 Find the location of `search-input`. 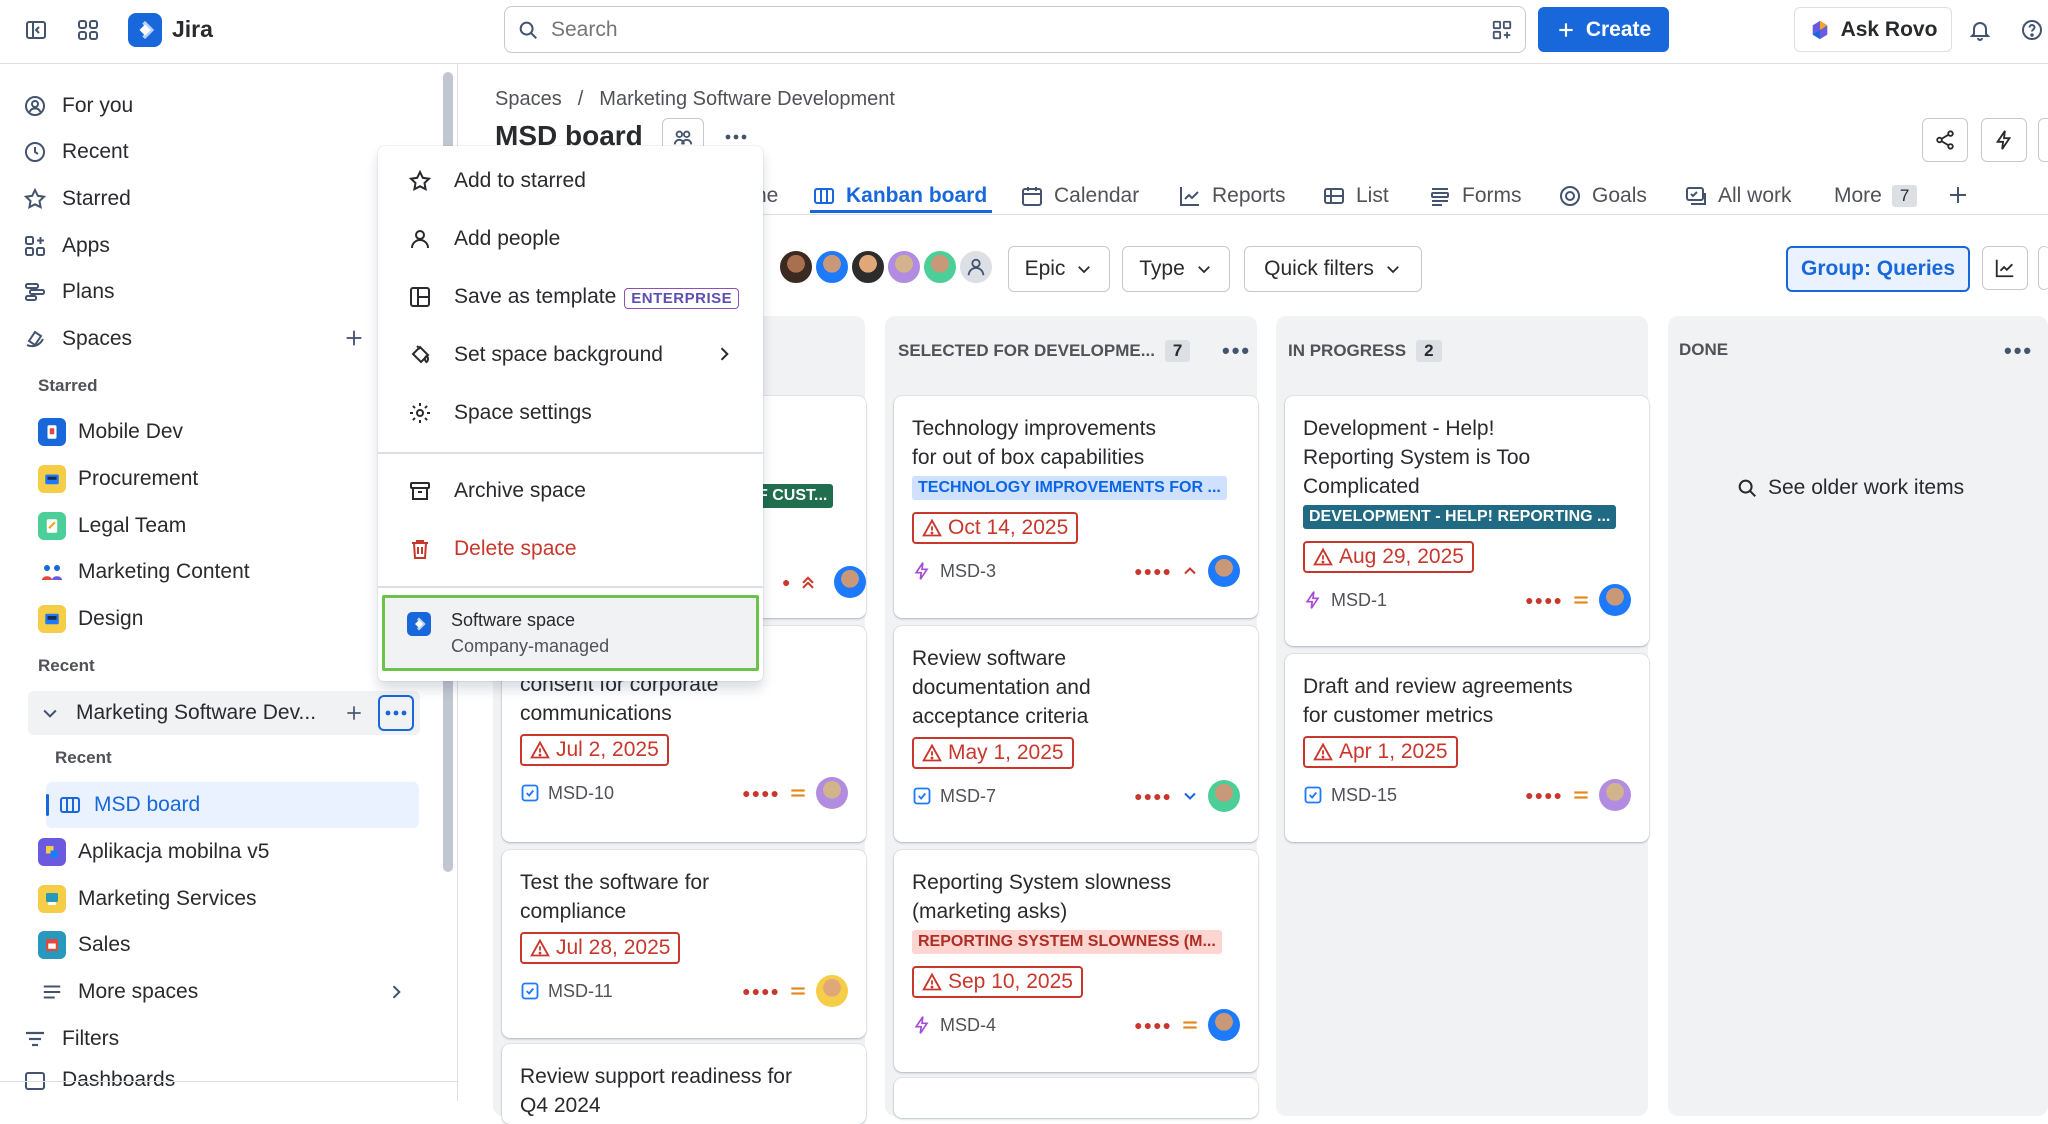

search-input is located at coordinates (1001, 30).